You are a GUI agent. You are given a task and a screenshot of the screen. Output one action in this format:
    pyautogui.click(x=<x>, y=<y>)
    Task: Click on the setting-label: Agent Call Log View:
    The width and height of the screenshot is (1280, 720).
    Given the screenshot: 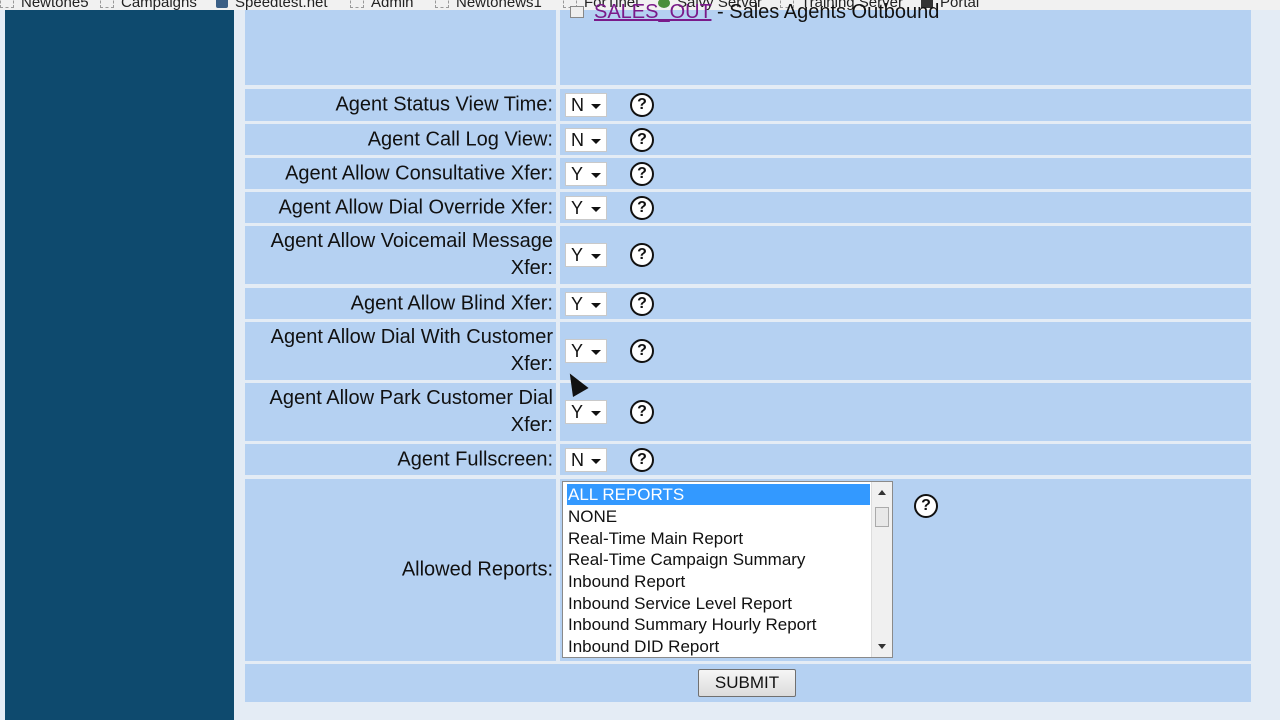 What is the action you would take?
    pyautogui.click(x=460, y=139)
    